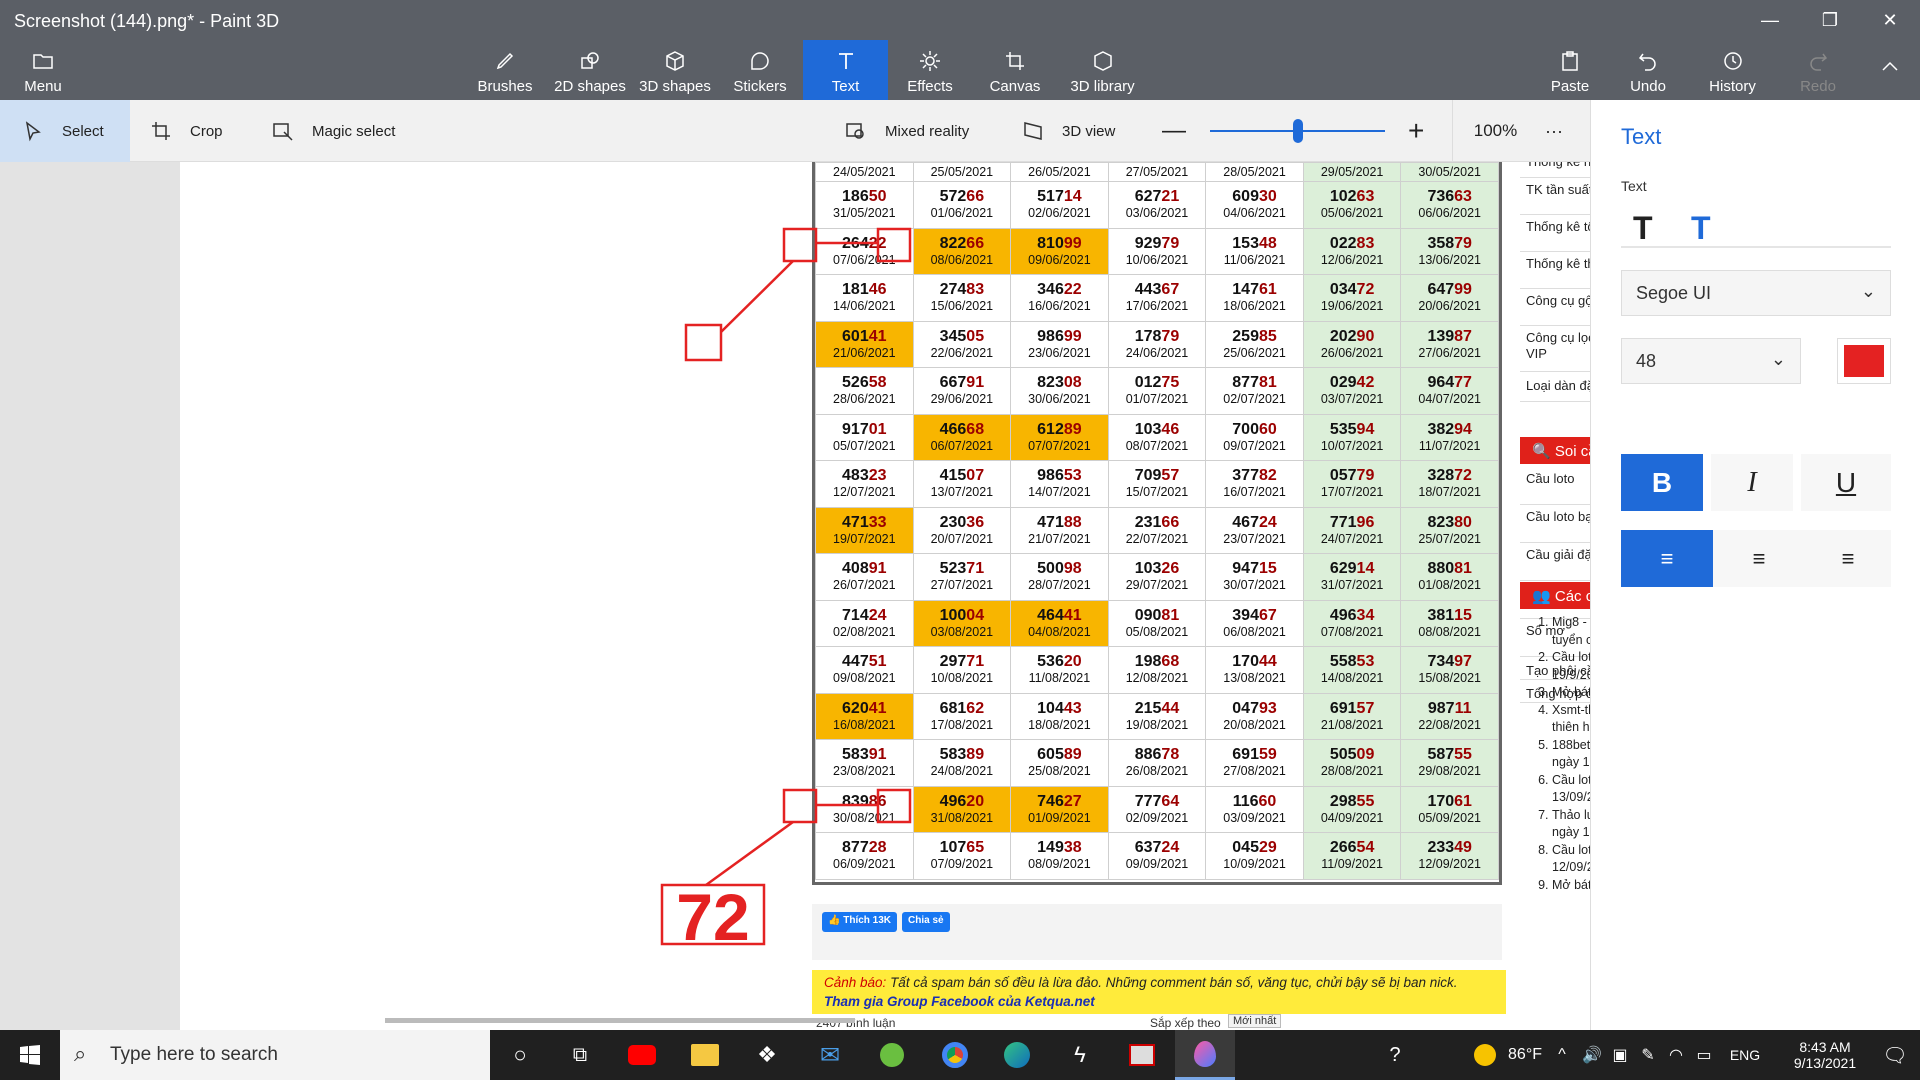 This screenshot has width=1920, height=1080. What do you see at coordinates (1555, 561) in the screenshot?
I see `sidebar-link: Cầu giải đặc biệt` at bounding box center [1555, 561].